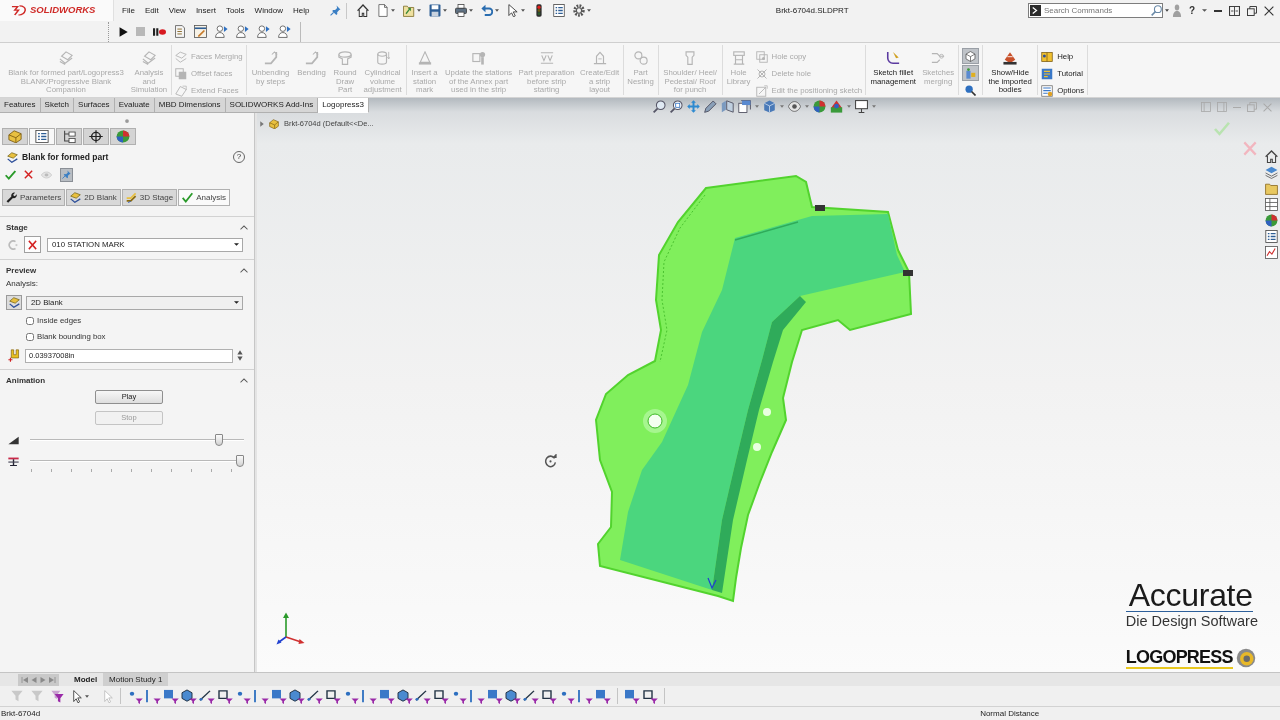  I want to click on play-icon, so click(123, 31).